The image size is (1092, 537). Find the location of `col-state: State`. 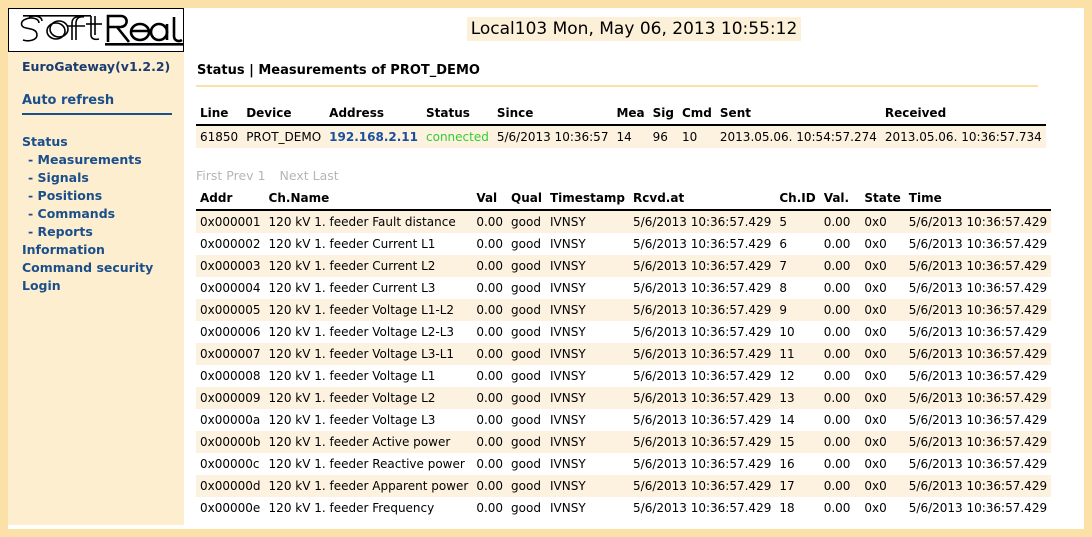

col-state: State is located at coordinates (882, 199).